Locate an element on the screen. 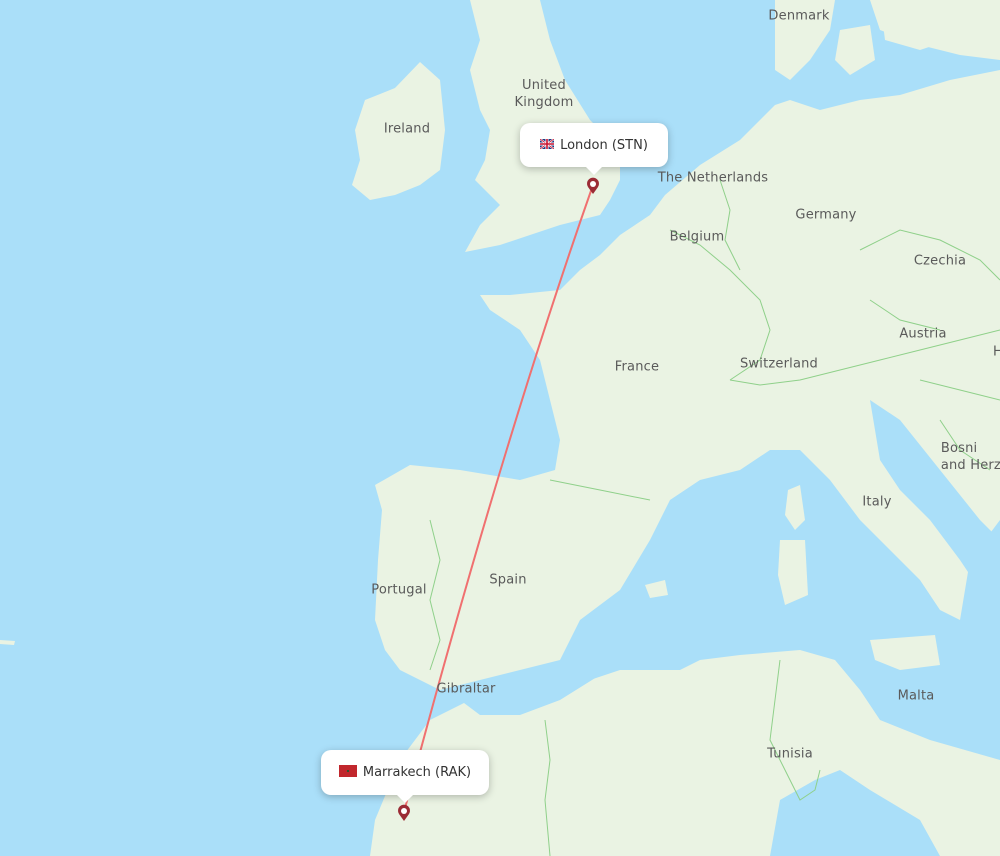 Image resolution: width=1000 pixels, height=856 pixels. destination-popup: Marrakech (RAK) is located at coordinates (405, 776).